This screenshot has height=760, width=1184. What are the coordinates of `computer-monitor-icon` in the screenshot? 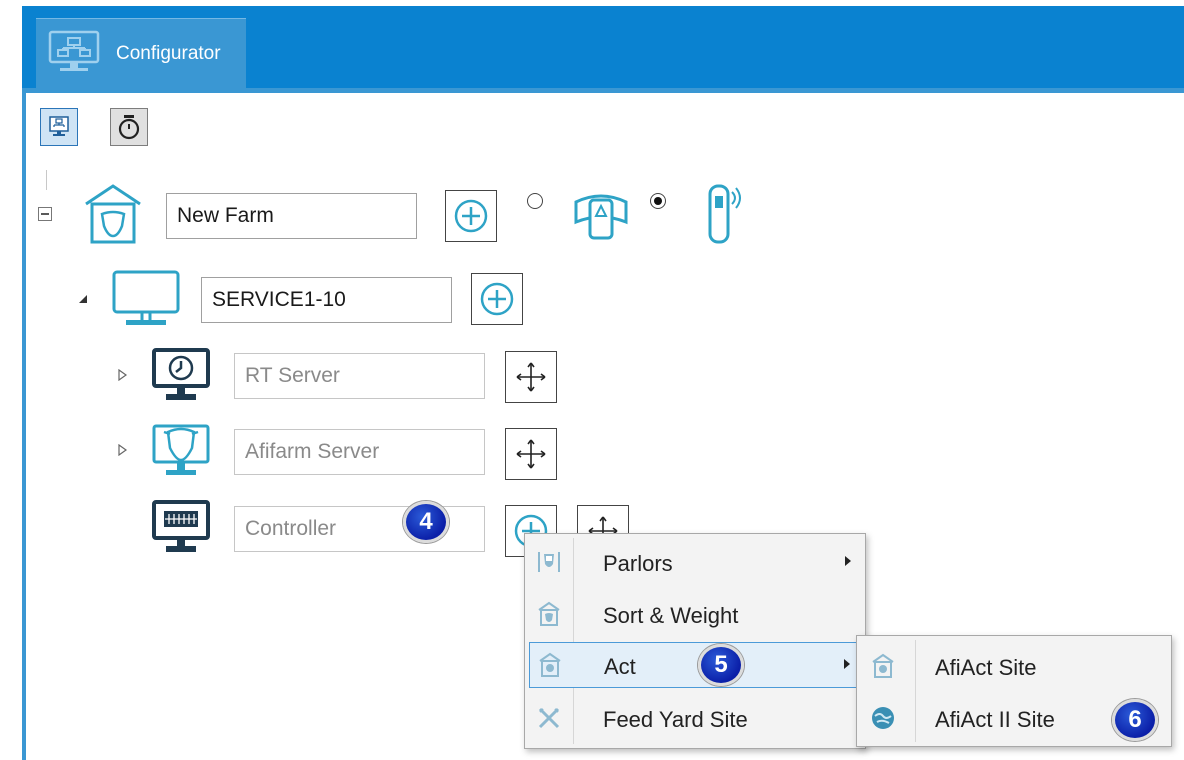 It's located at (146, 297).